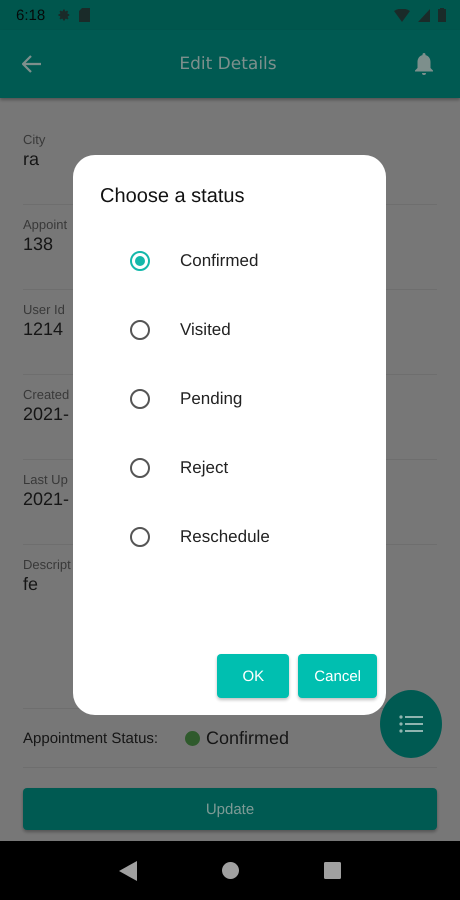 The image size is (460, 900). I want to click on field-label: Created, so click(46, 394).